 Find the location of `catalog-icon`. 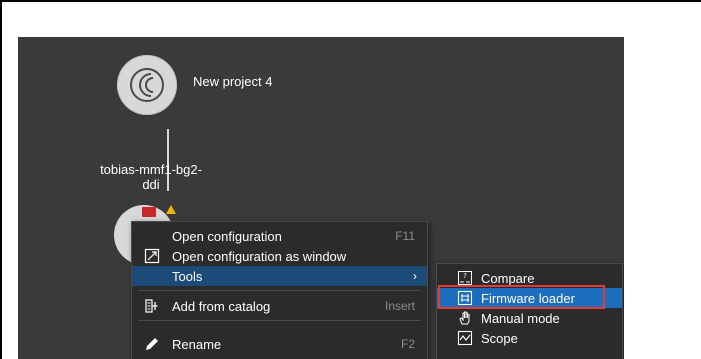

catalog-icon is located at coordinates (152, 306).